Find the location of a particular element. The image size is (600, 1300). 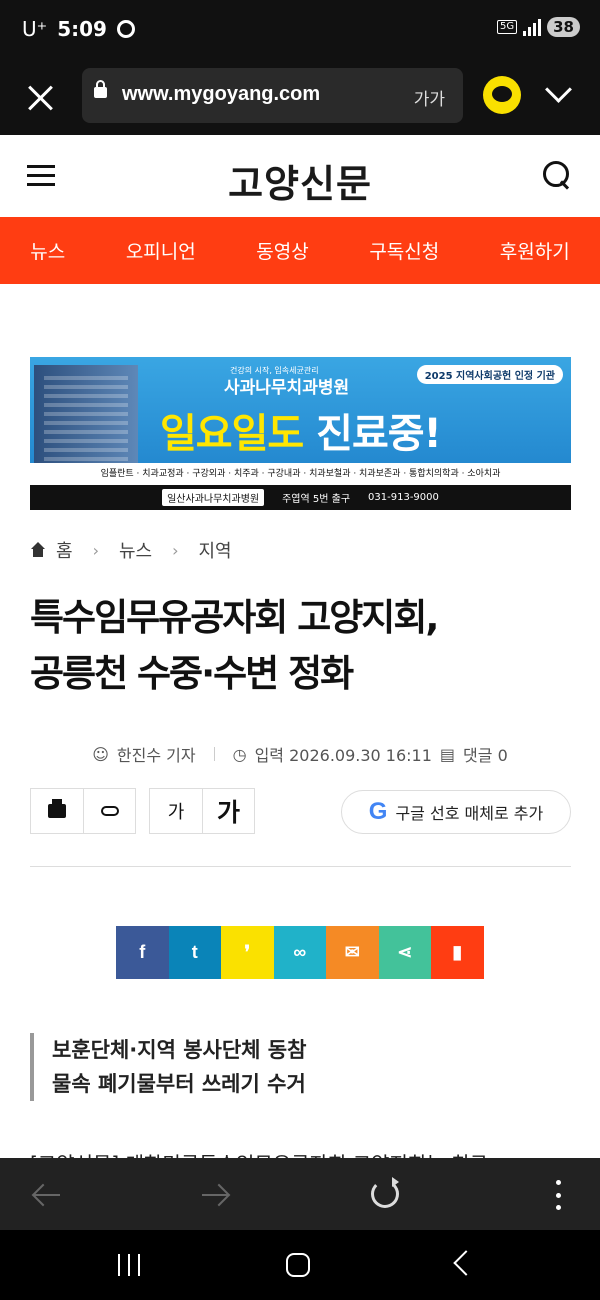

nav-item-donate: 후원하기 is located at coordinates (535, 250).